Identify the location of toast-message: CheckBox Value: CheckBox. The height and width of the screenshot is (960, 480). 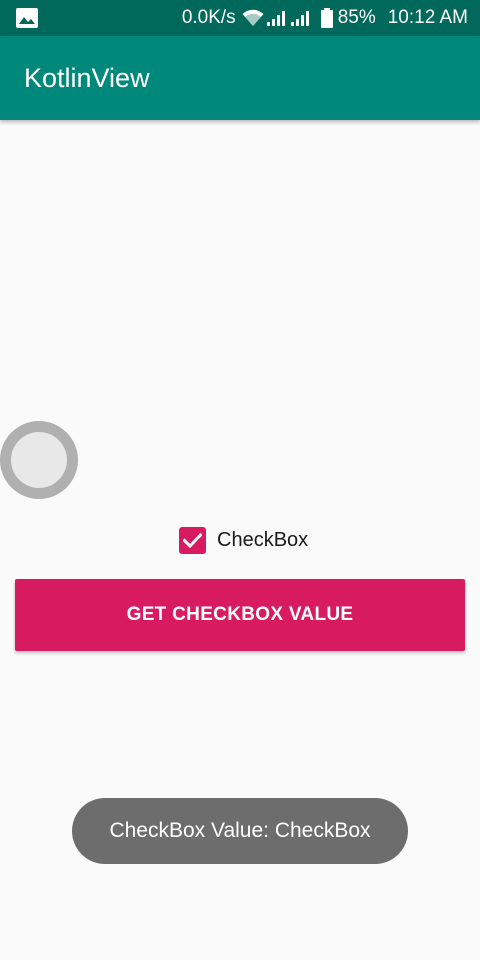
(240, 830).